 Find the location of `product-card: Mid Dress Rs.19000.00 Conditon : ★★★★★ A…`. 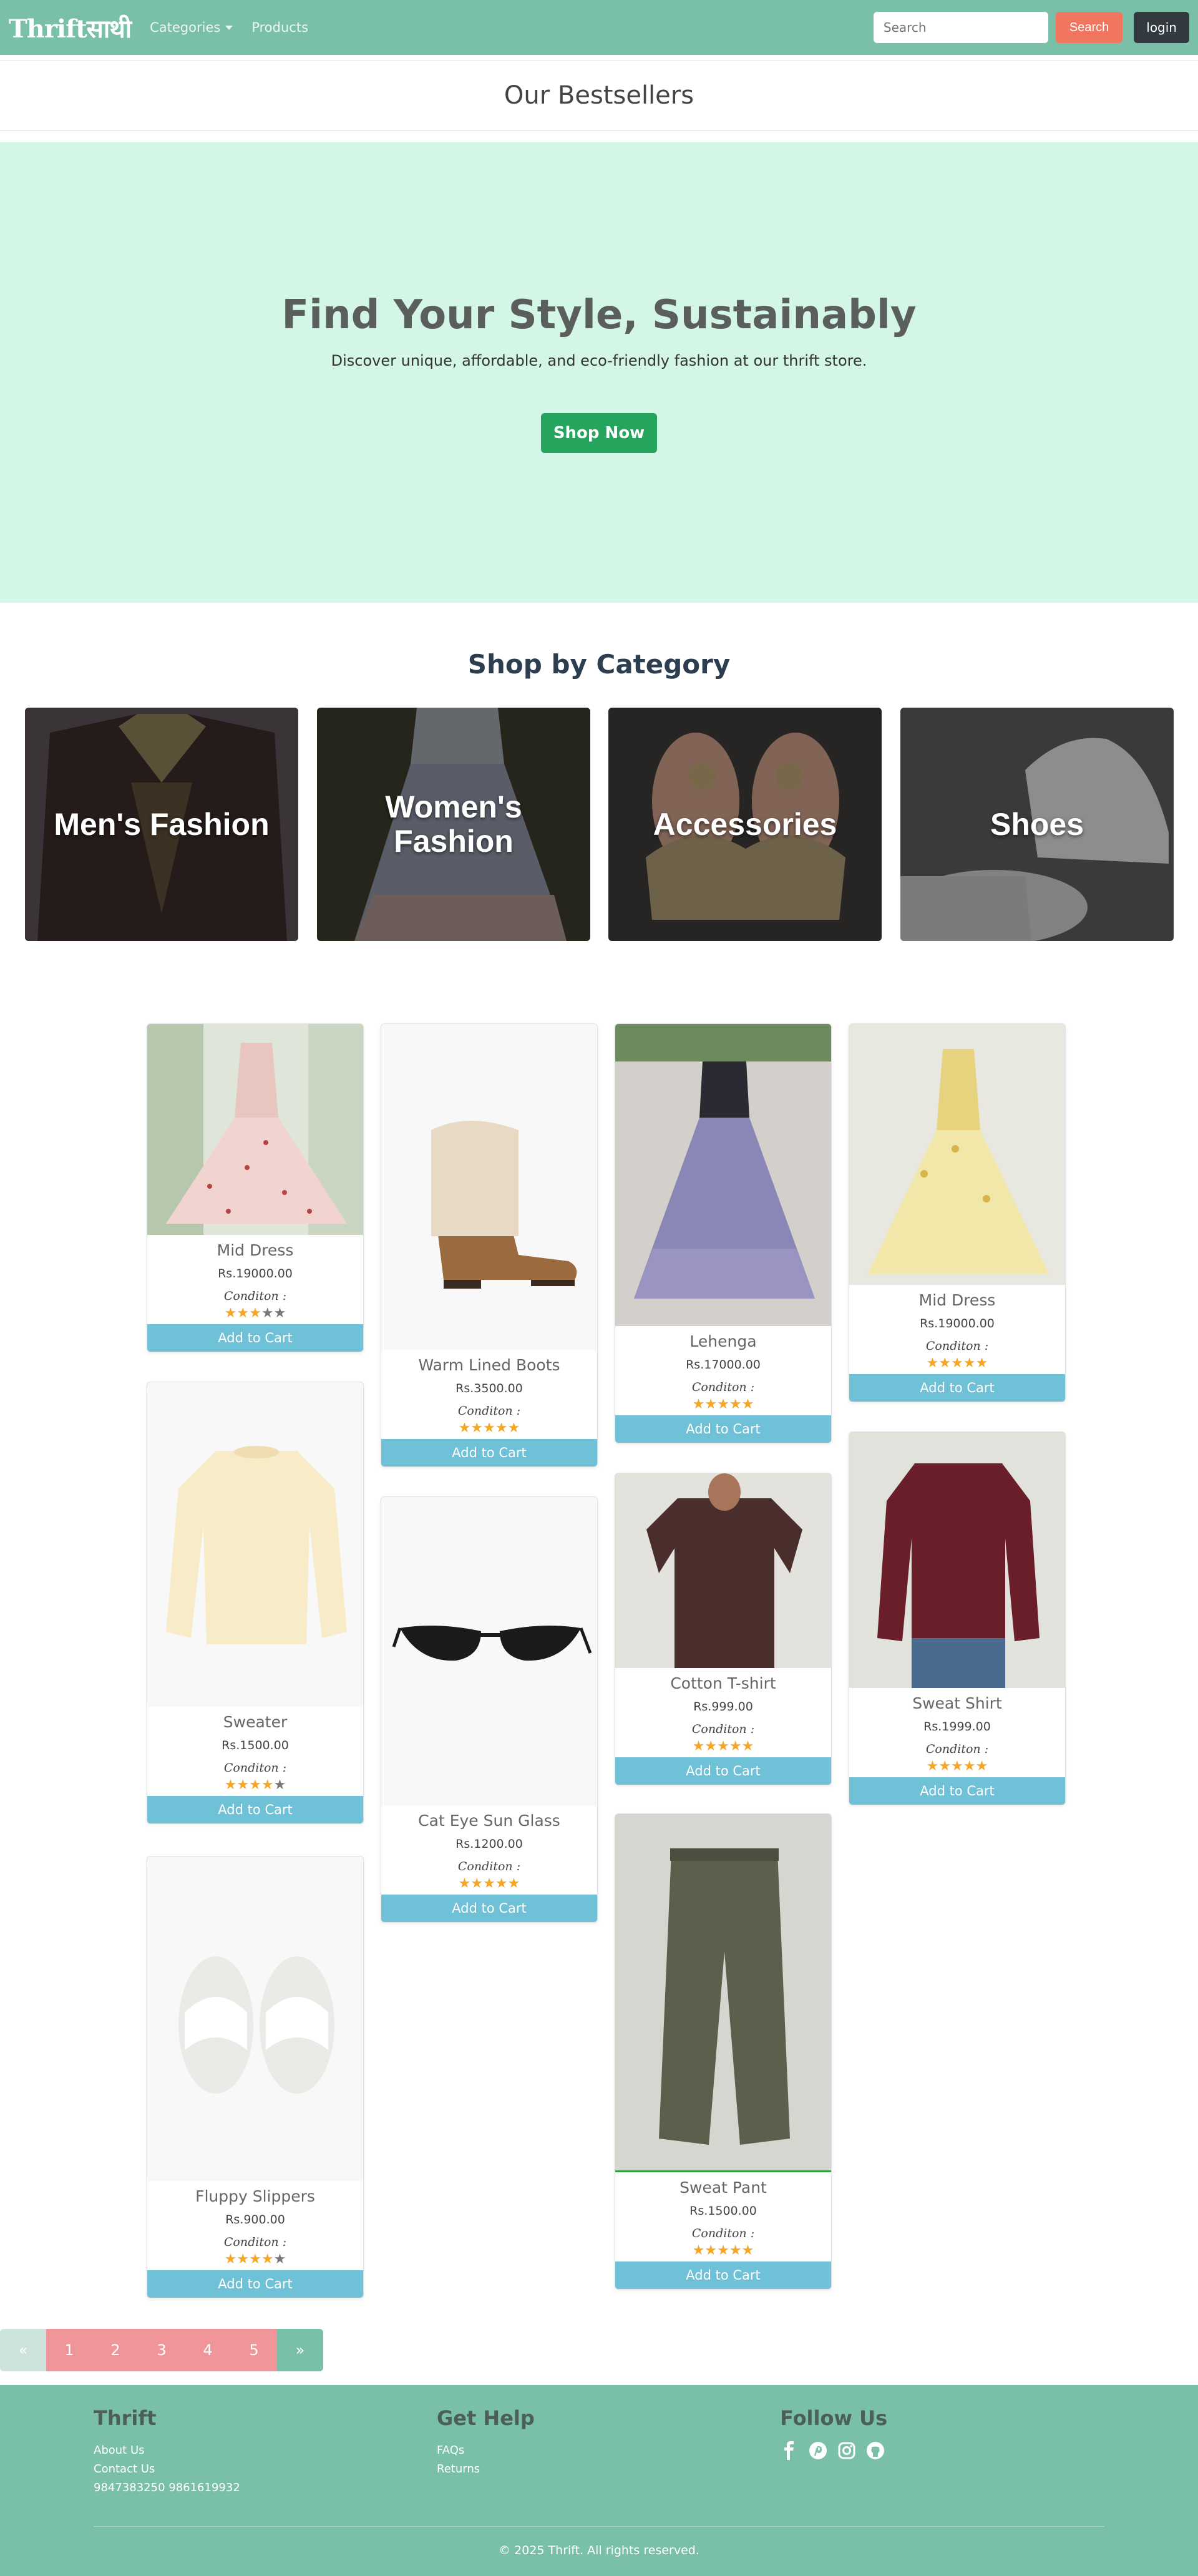

product-card: Mid Dress Rs.19000.00 Conditon : ★★★★★ A… is located at coordinates (255, 1187).